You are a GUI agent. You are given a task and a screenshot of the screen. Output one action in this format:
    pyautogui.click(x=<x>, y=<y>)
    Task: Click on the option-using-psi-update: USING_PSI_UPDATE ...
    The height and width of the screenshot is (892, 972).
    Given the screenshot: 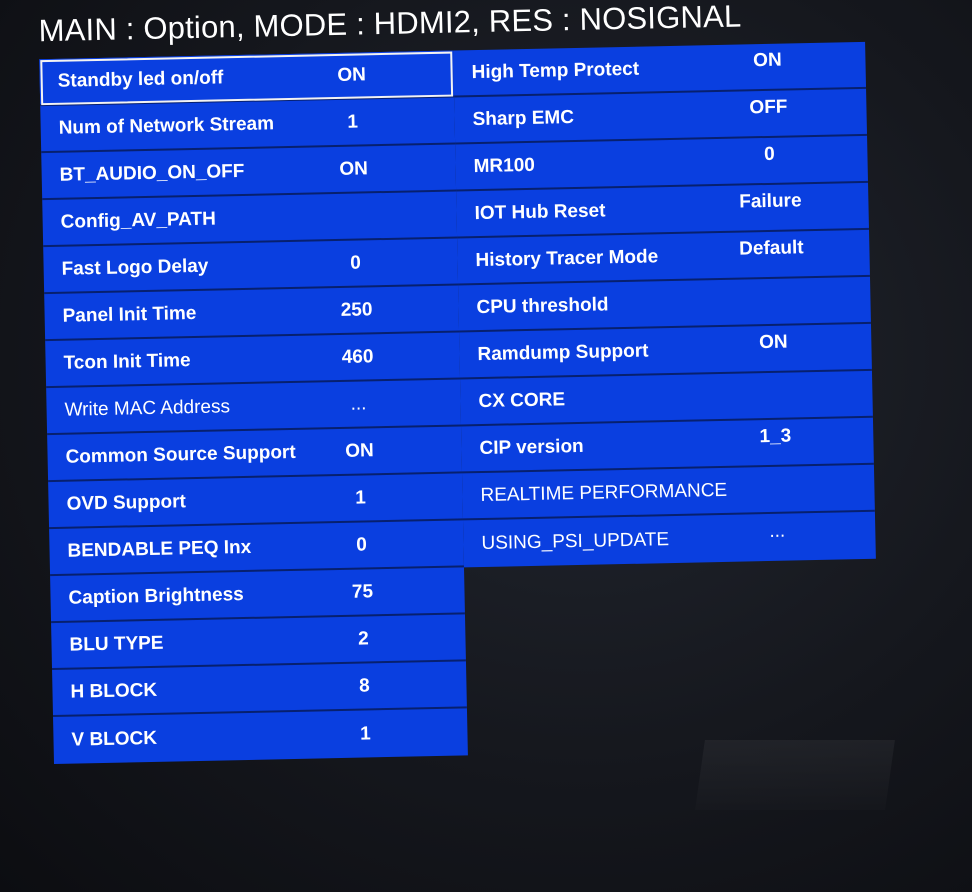 What is the action you would take?
    pyautogui.click(x=669, y=540)
    